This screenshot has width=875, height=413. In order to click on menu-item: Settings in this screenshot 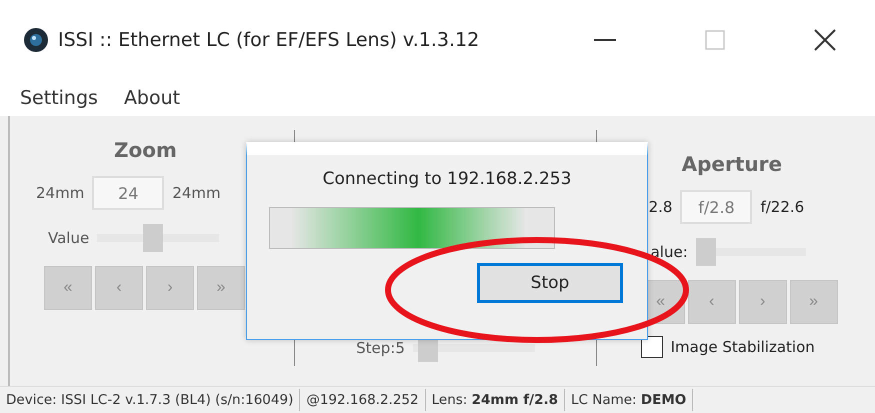, I will do `click(59, 98)`.